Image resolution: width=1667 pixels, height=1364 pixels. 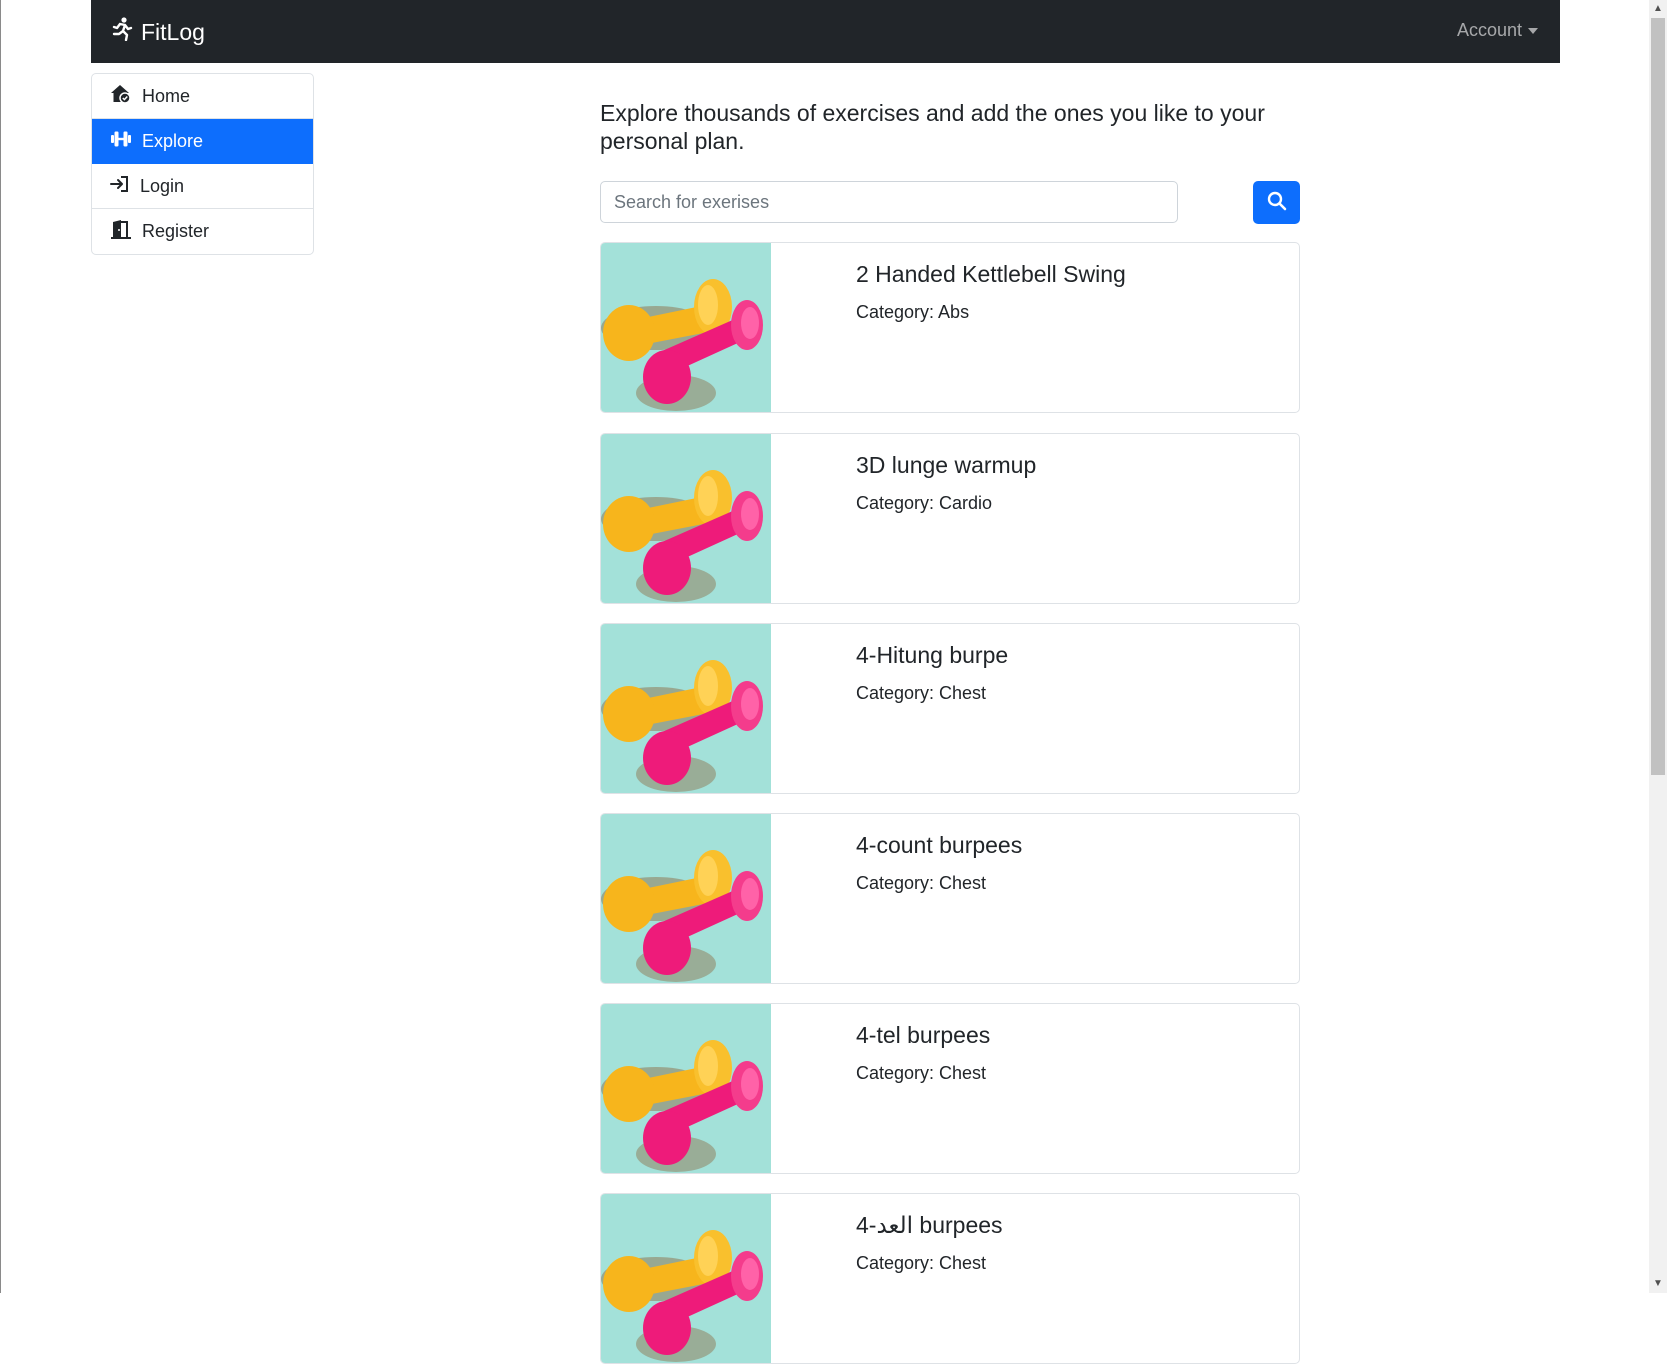 What do you see at coordinates (1533, 30) in the screenshot?
I see `caret-down-icon` at bounding box center [1533, 30].